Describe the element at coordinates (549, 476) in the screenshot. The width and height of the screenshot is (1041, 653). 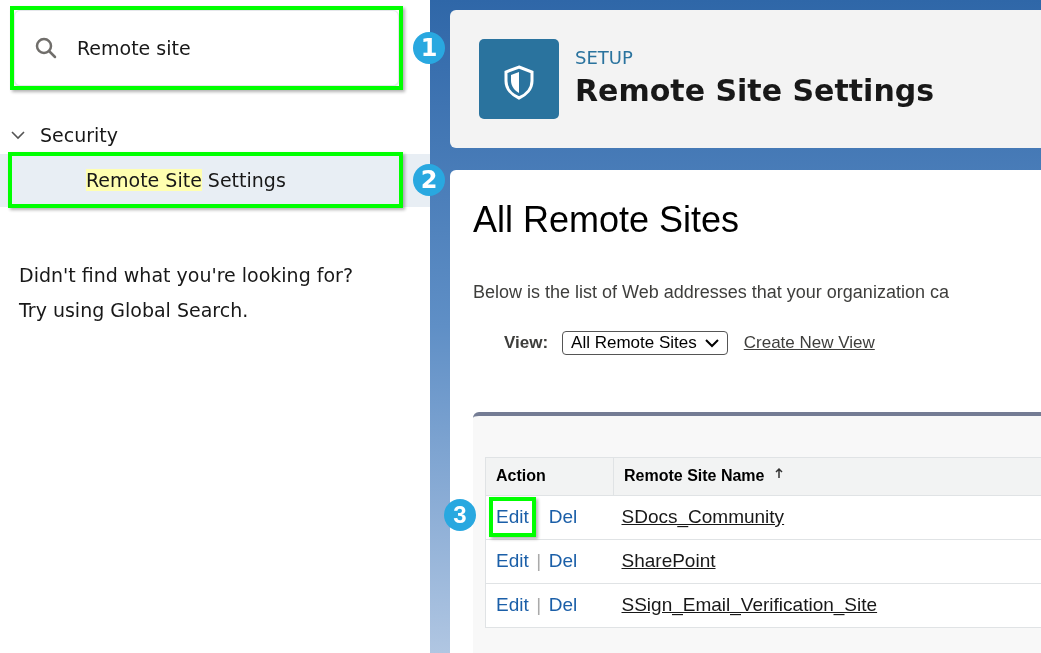
I see `column-header: Action` at that location.